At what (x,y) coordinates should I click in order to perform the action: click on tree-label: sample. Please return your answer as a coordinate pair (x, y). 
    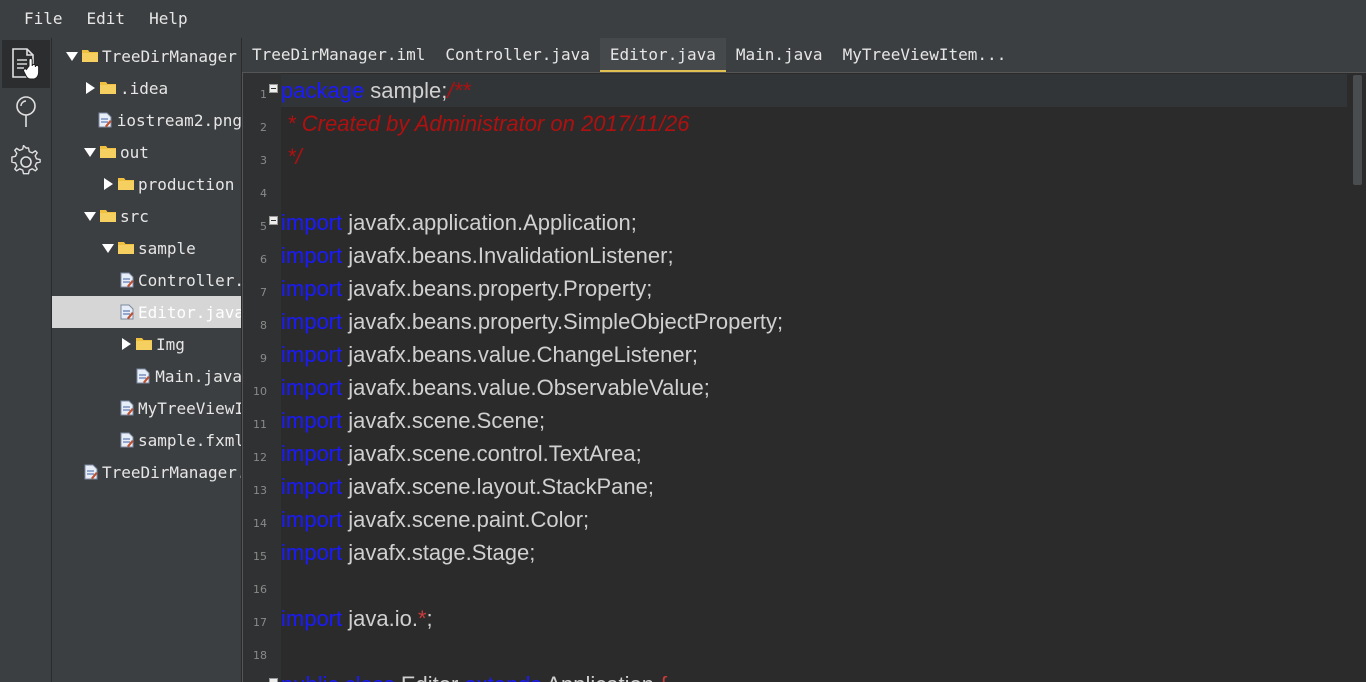
    Looking at the image, I should click on (167, 248).